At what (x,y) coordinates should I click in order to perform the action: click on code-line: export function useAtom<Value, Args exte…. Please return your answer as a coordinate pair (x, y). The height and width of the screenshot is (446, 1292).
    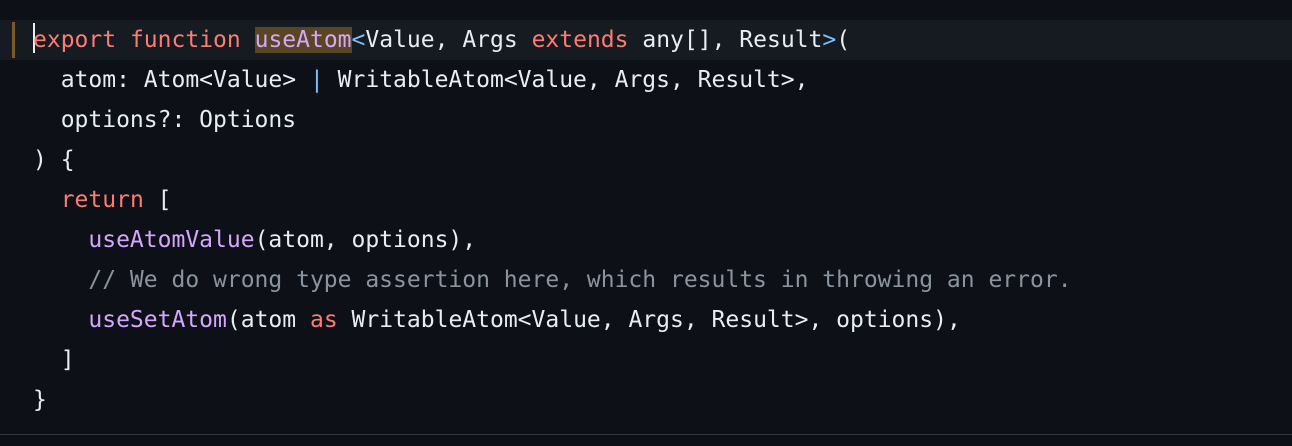
    Looking at the image, I should click on (552, 40).